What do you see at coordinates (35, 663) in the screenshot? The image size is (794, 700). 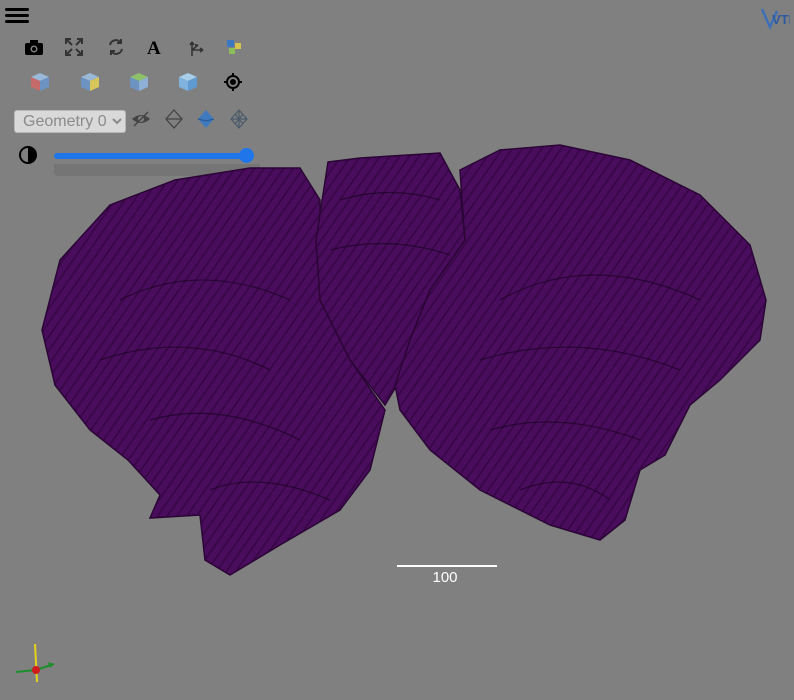 I see `orientation-axes-icon` at bounding box center [35, 663].